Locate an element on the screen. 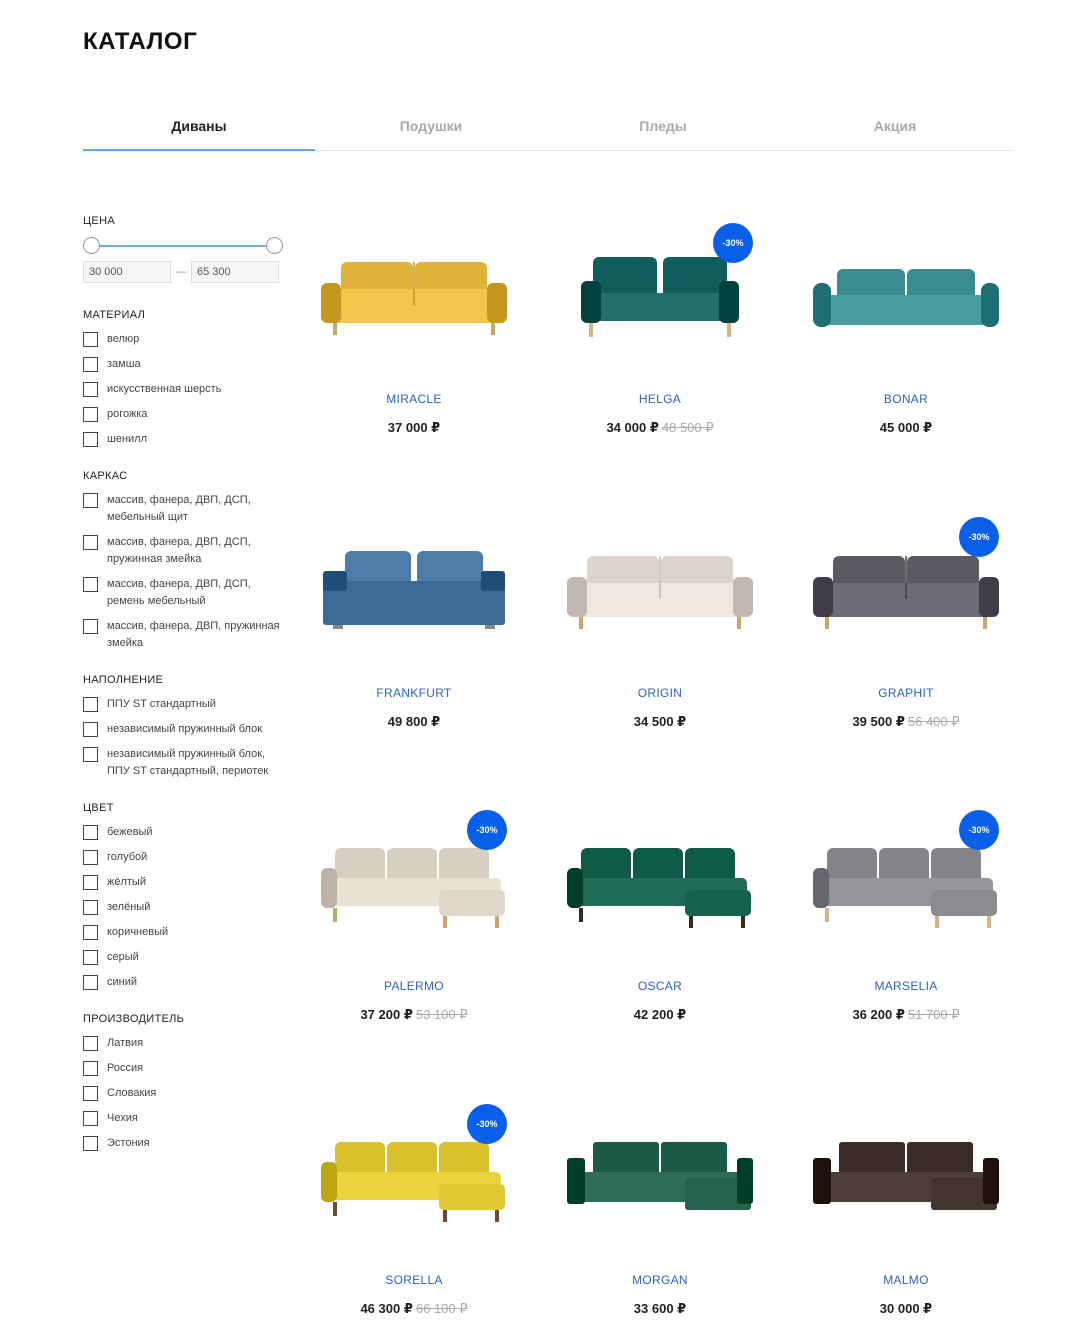 The height and width of the screenshot is (1342, 1080). maker-option: Чехия is located at coordinates (183, 1118).